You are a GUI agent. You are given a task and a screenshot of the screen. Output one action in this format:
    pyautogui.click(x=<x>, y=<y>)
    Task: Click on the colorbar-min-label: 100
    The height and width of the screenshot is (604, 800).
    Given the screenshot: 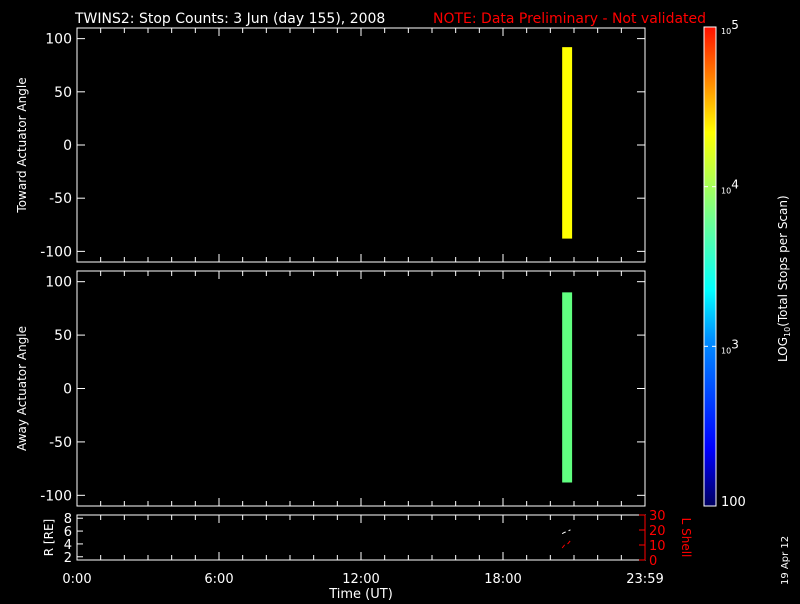 What is the action you would take?
    pyautogui.click(x=733, y=502)
    